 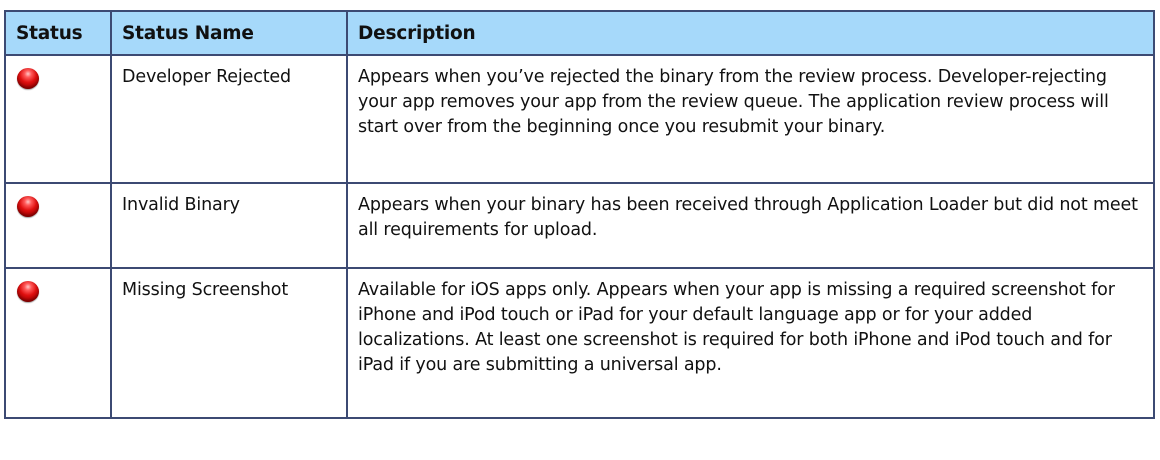 What do you see at coordinates (58, 33) in the screenshot?
I see `column-header-status: Status` at bounding box center [58, 33].